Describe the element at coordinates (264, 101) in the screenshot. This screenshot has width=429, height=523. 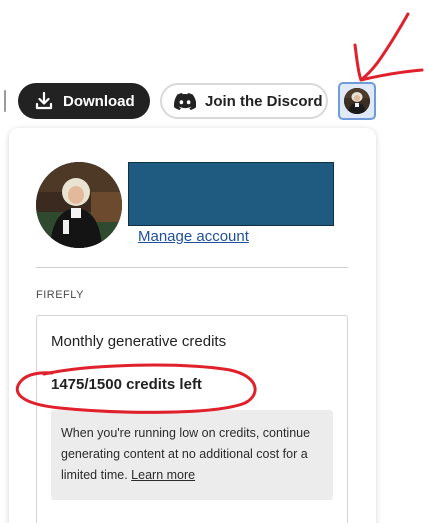
I see `discord-label: Join the Discord` at that location.